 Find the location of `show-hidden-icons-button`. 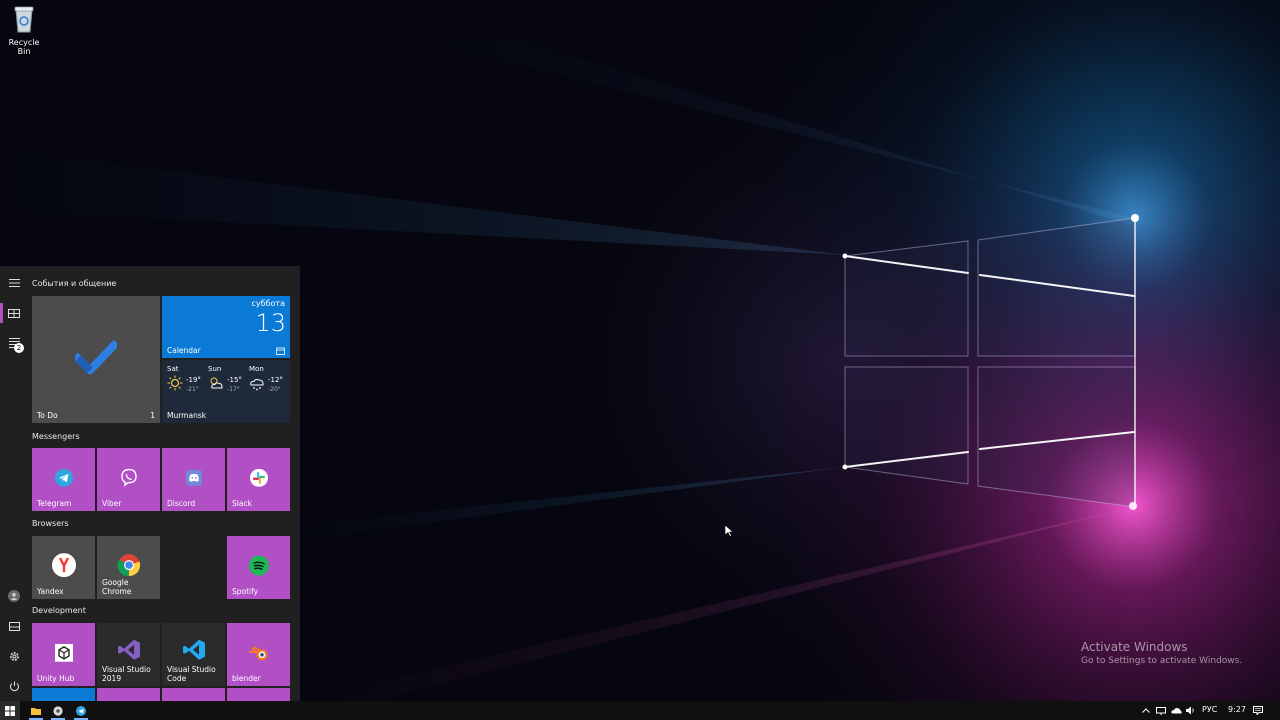

show-hidden-icons-button is located at coordinates (1146, 710).